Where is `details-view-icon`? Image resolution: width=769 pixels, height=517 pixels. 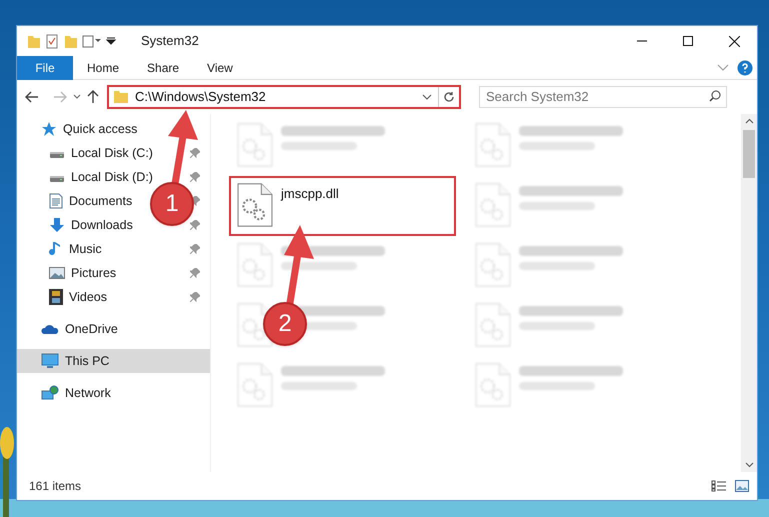
details-view-icon is located at coordinates (719, 486).